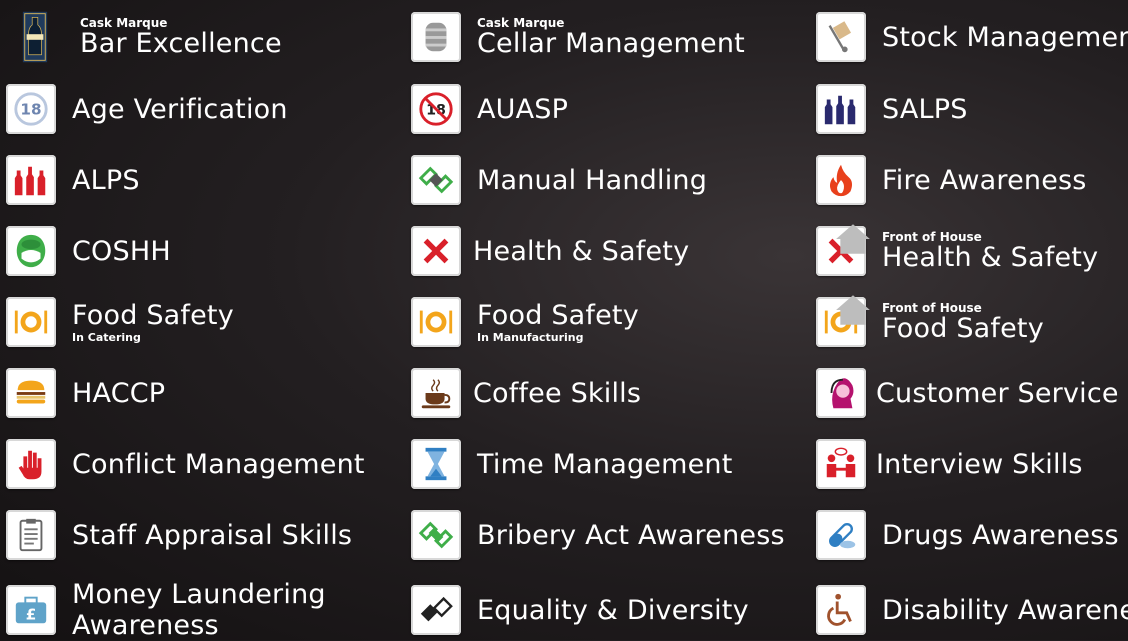 The image size is (1128, 641). I want to click on flame-icon, so click(841, 180).